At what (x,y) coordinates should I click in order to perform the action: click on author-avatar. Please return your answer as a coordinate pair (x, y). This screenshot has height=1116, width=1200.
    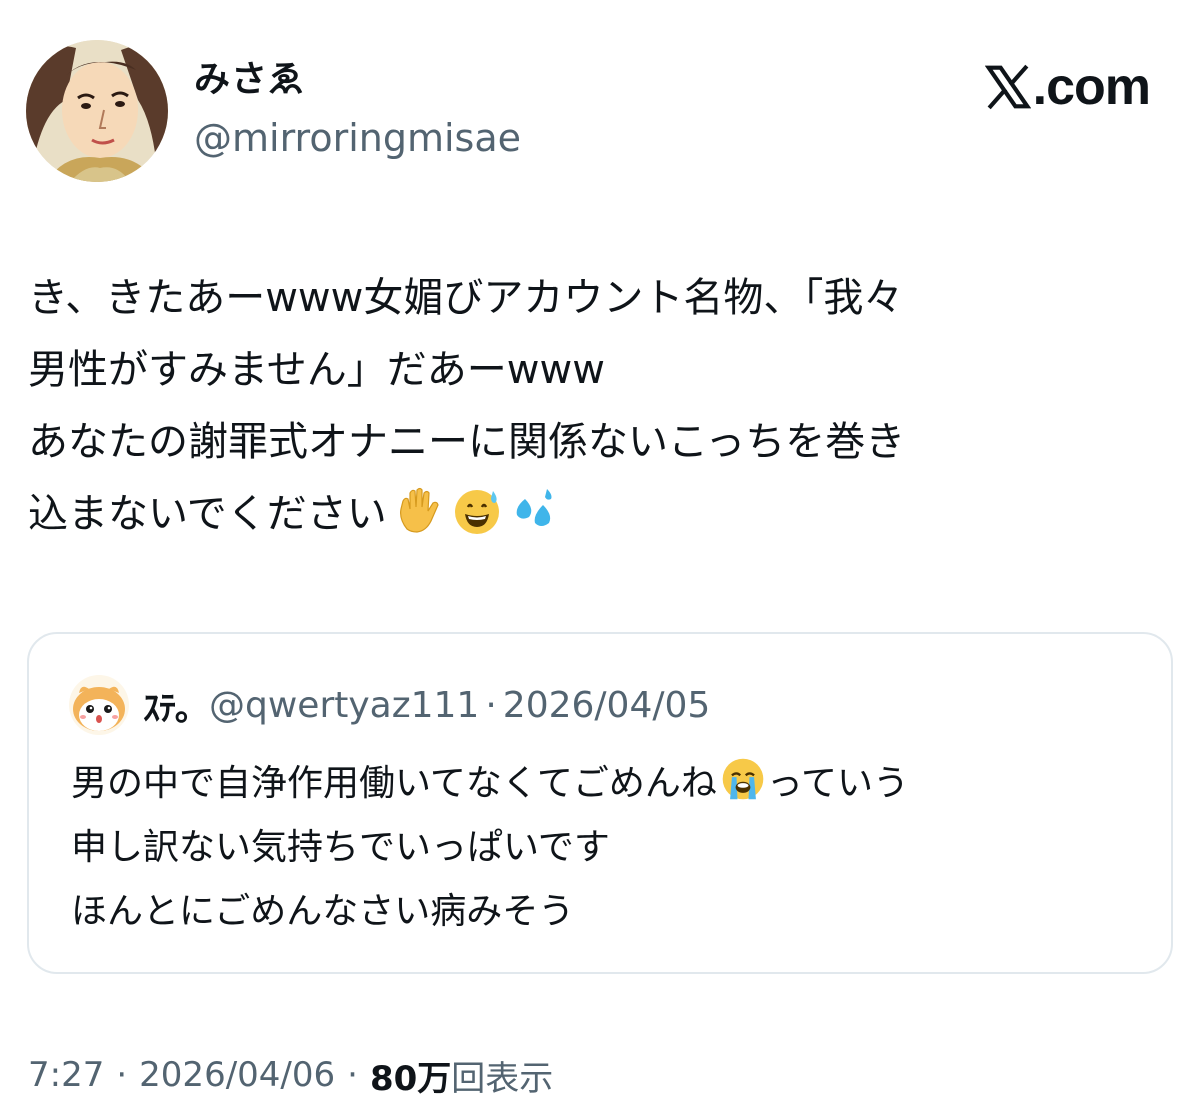
    Looking at the image, I should click on (97, 111).